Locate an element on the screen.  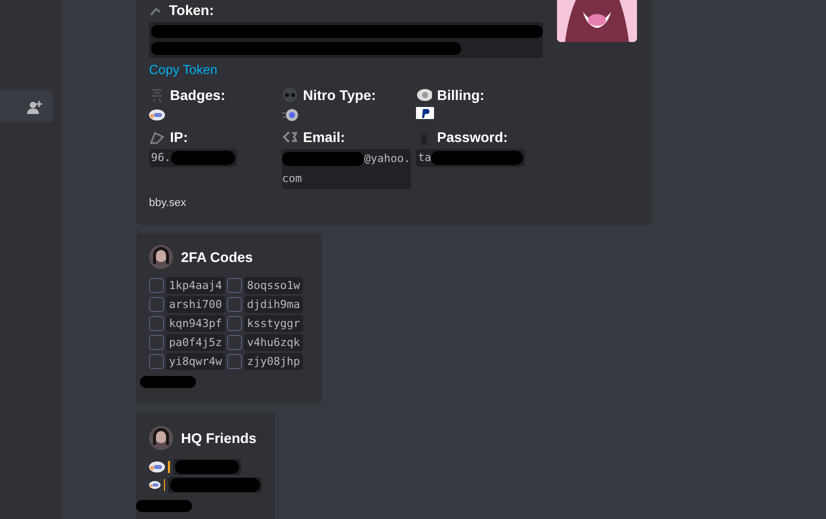
backup-code: yi8qwr4w is located at coordinates (195, 361).